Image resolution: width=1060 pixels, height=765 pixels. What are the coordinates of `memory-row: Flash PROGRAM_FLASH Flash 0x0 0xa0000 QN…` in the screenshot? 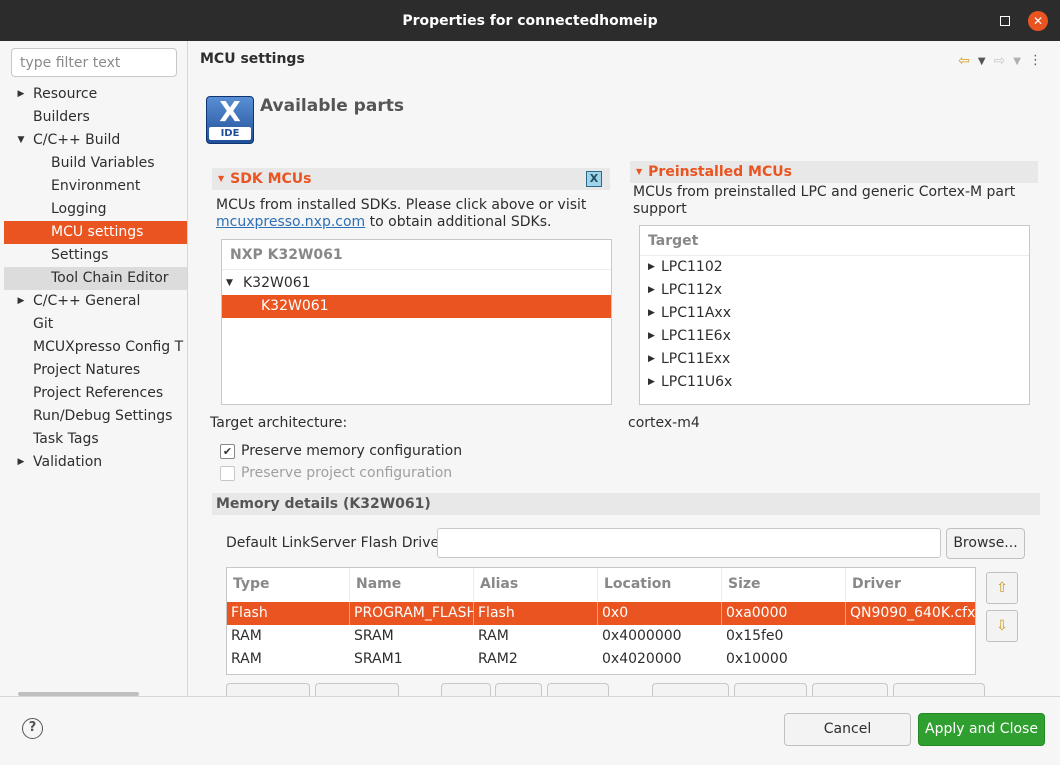 It's located at (601, 613).